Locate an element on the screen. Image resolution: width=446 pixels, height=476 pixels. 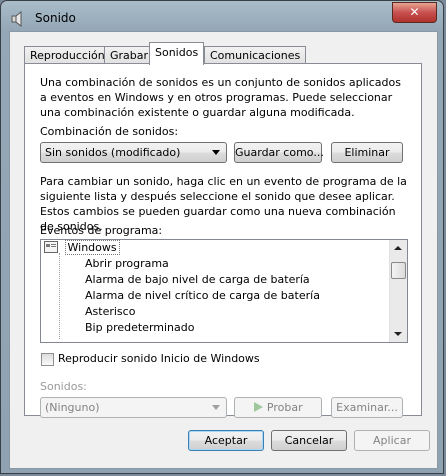
speaker-icon is located at coordinates (16, 19).